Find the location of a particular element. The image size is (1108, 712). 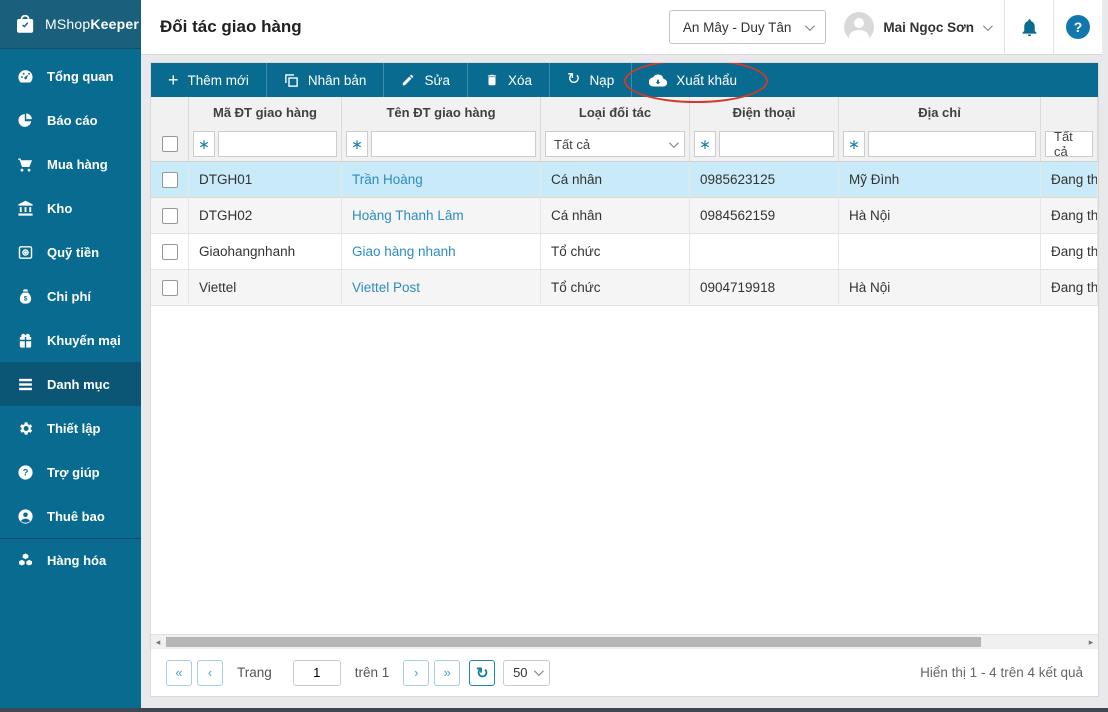

horizontal-scrollbar: ◂ ▸ is located at coordinates (624, 641).